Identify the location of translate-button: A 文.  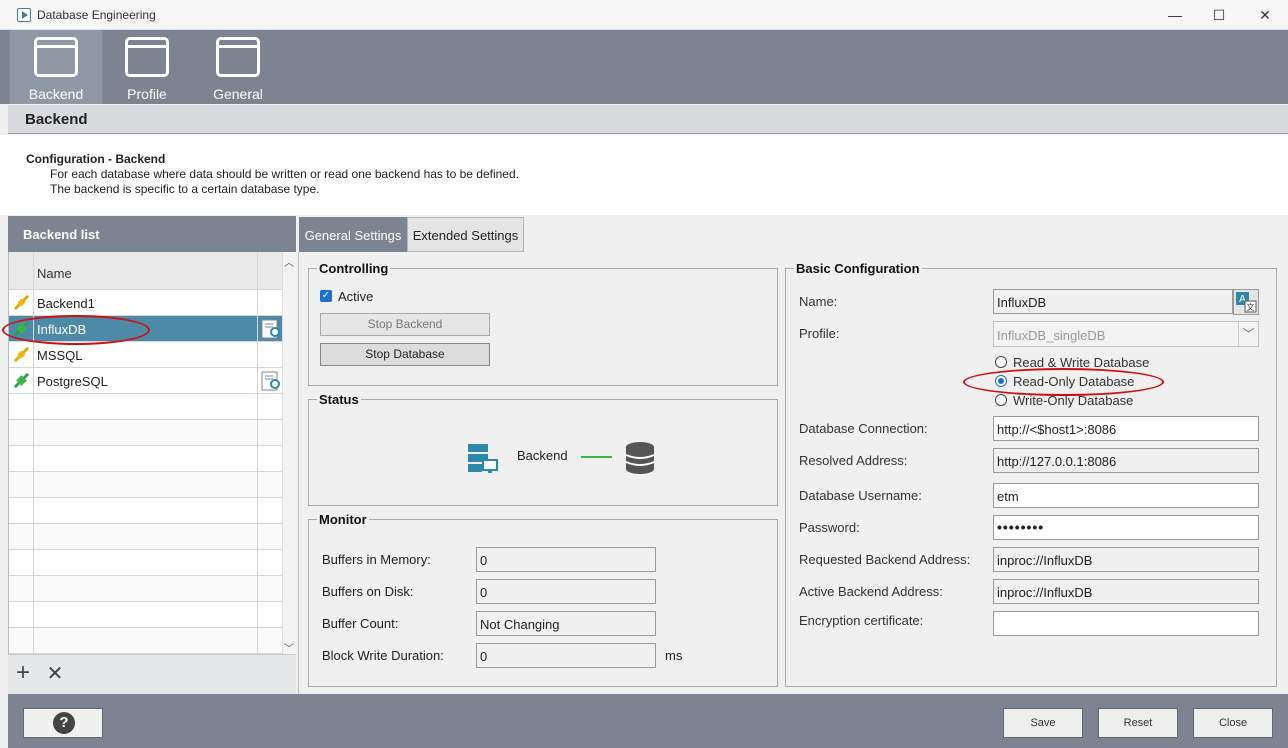
(1246, 302).